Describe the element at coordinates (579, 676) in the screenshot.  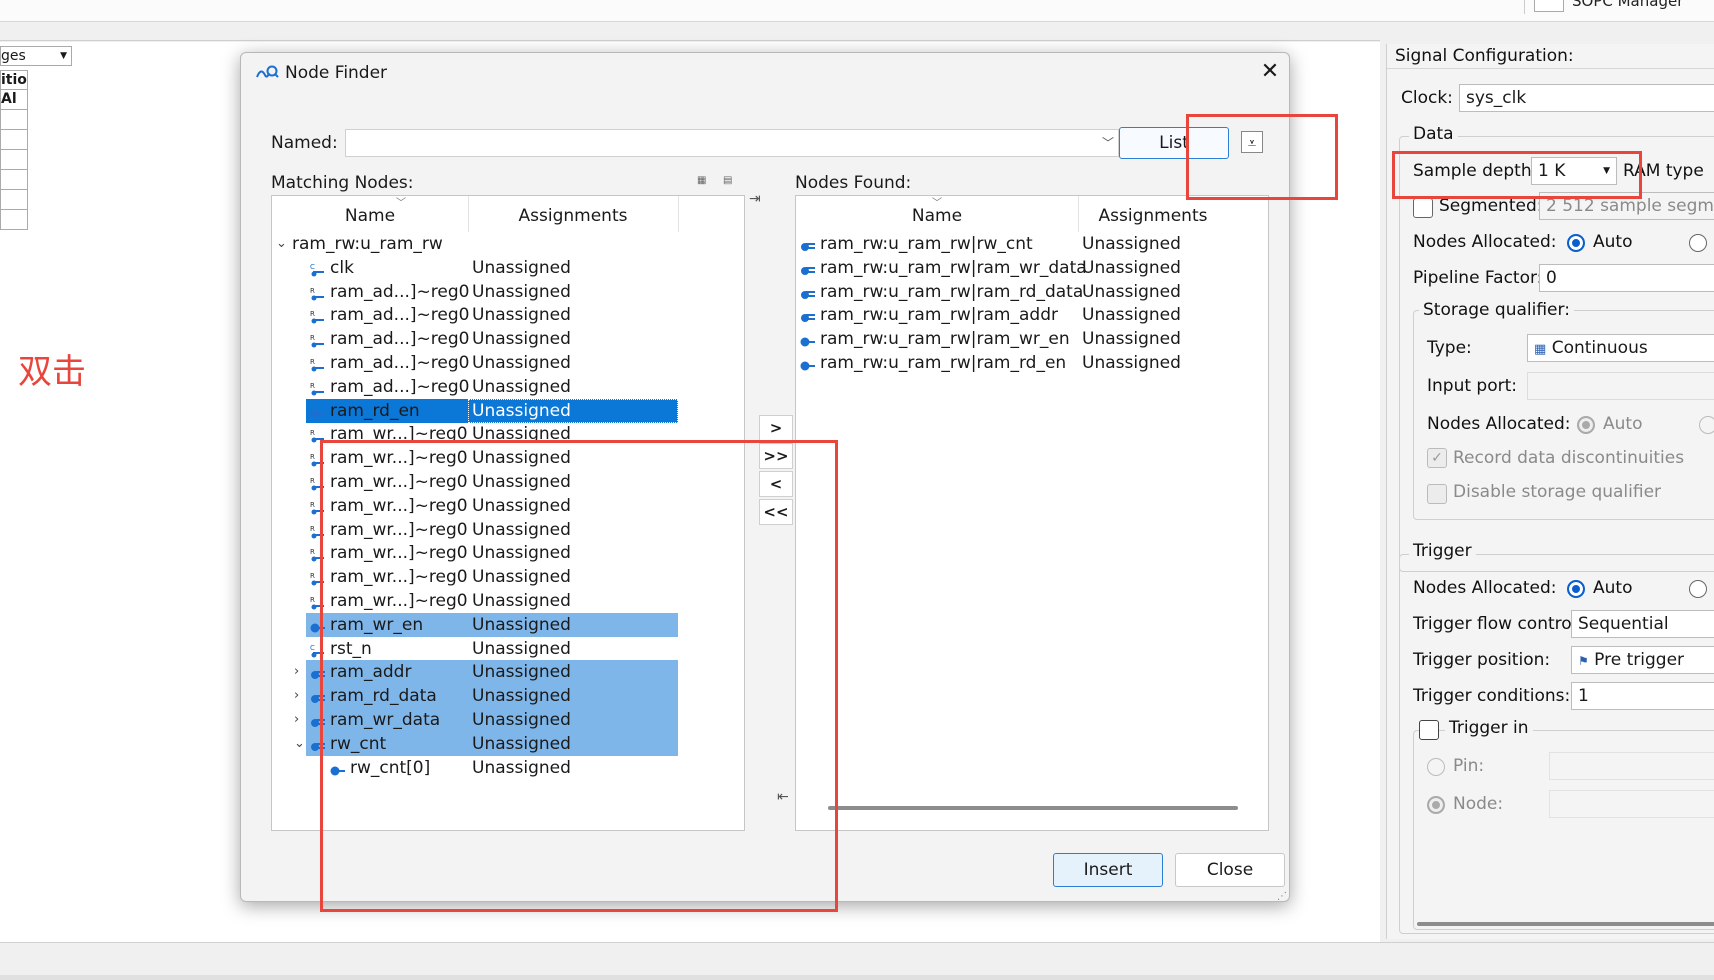
I see `annotation-nodes-box` at that location.